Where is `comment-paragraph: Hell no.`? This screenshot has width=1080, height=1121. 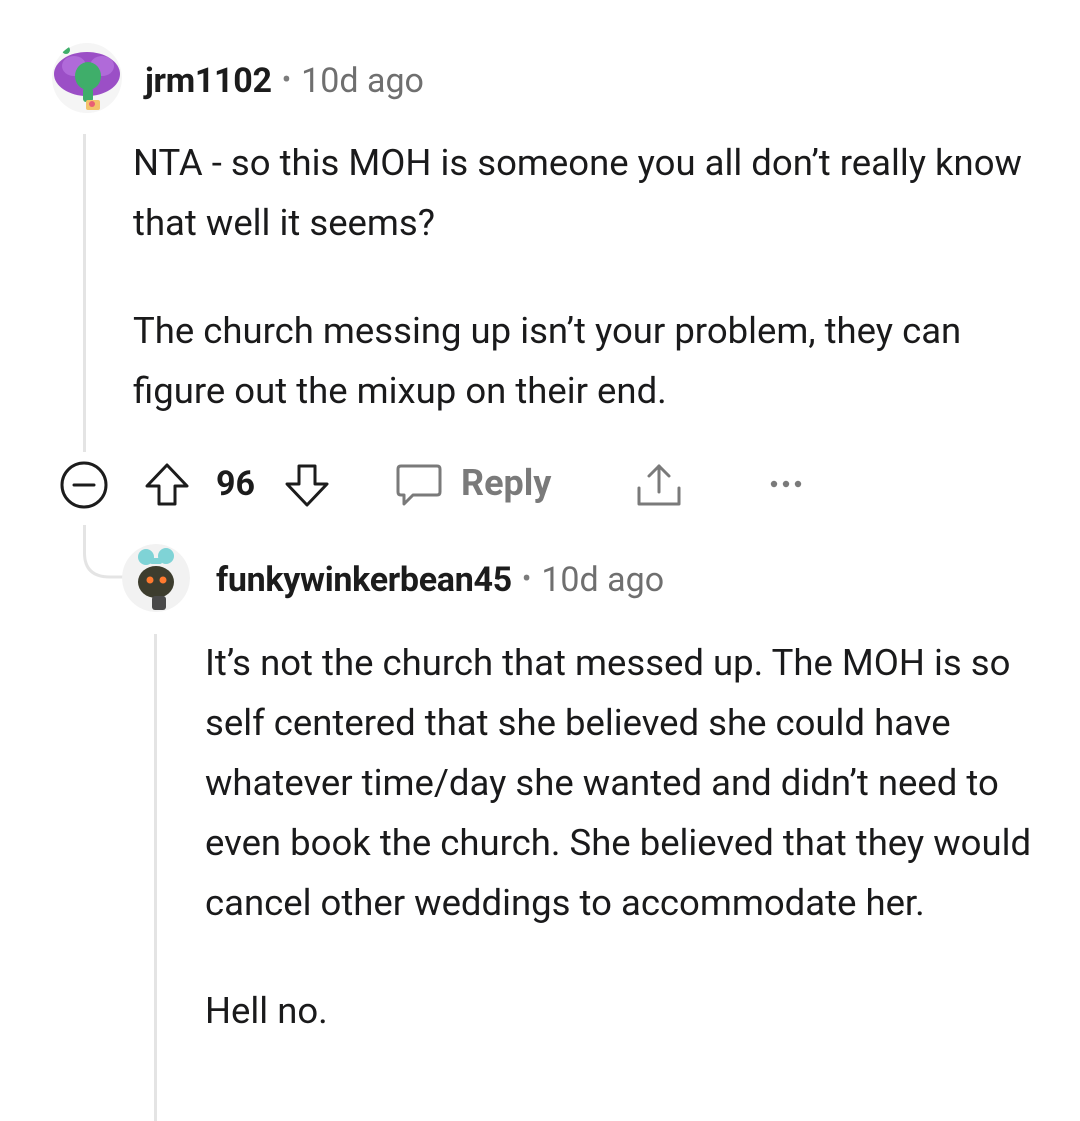
comment-paragraph: Hell no. is located at coordinates (266, 1010).